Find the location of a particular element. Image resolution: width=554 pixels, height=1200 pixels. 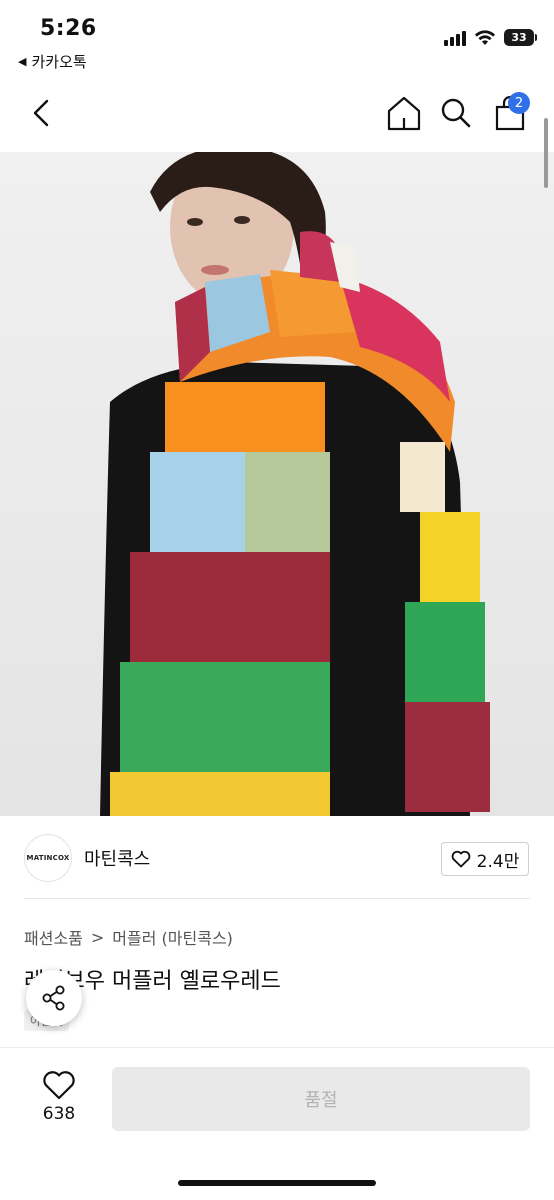

seller-name: 마틴콕스 is located at coordinates (117, 858).